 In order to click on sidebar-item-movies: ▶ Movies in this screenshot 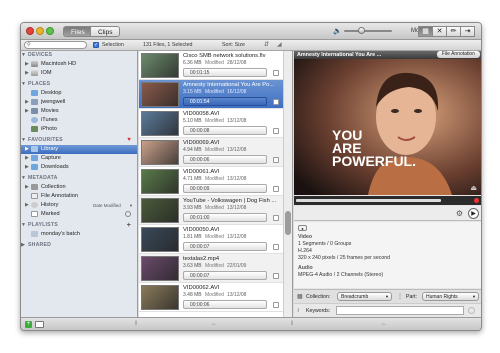, I will do `click(79, 111)`.